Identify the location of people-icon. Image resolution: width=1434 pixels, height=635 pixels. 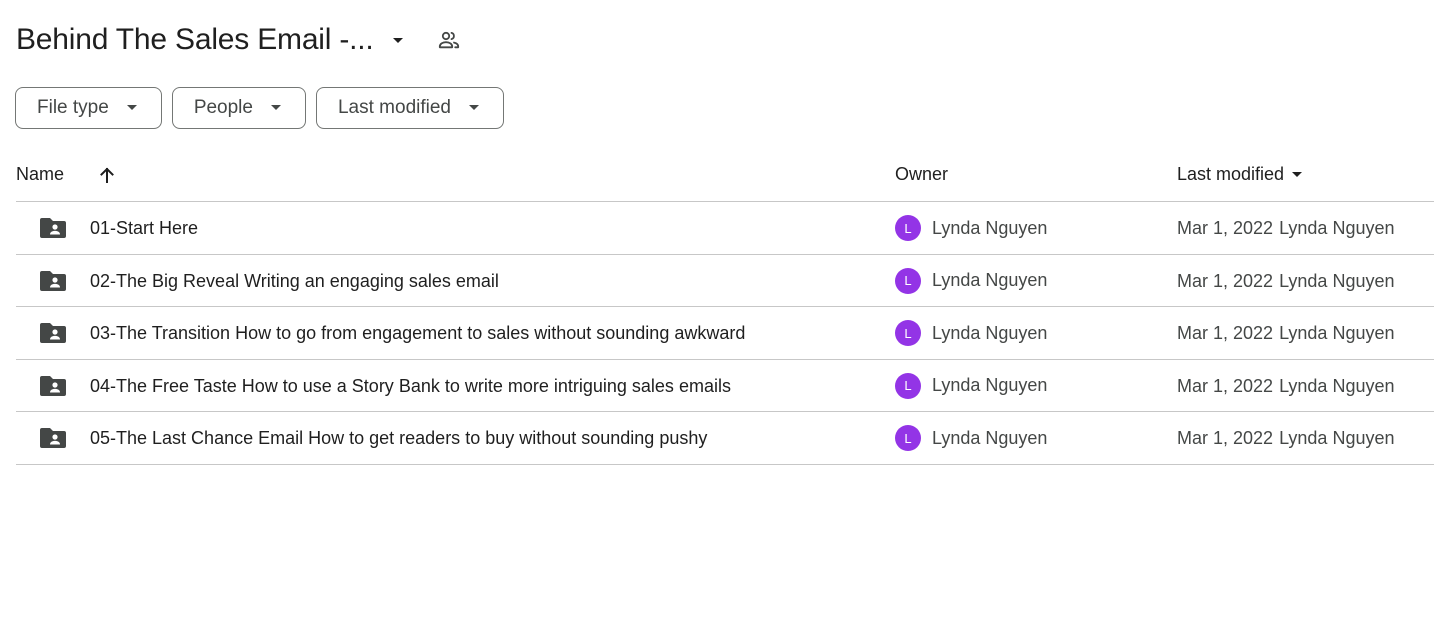
(449, 40).